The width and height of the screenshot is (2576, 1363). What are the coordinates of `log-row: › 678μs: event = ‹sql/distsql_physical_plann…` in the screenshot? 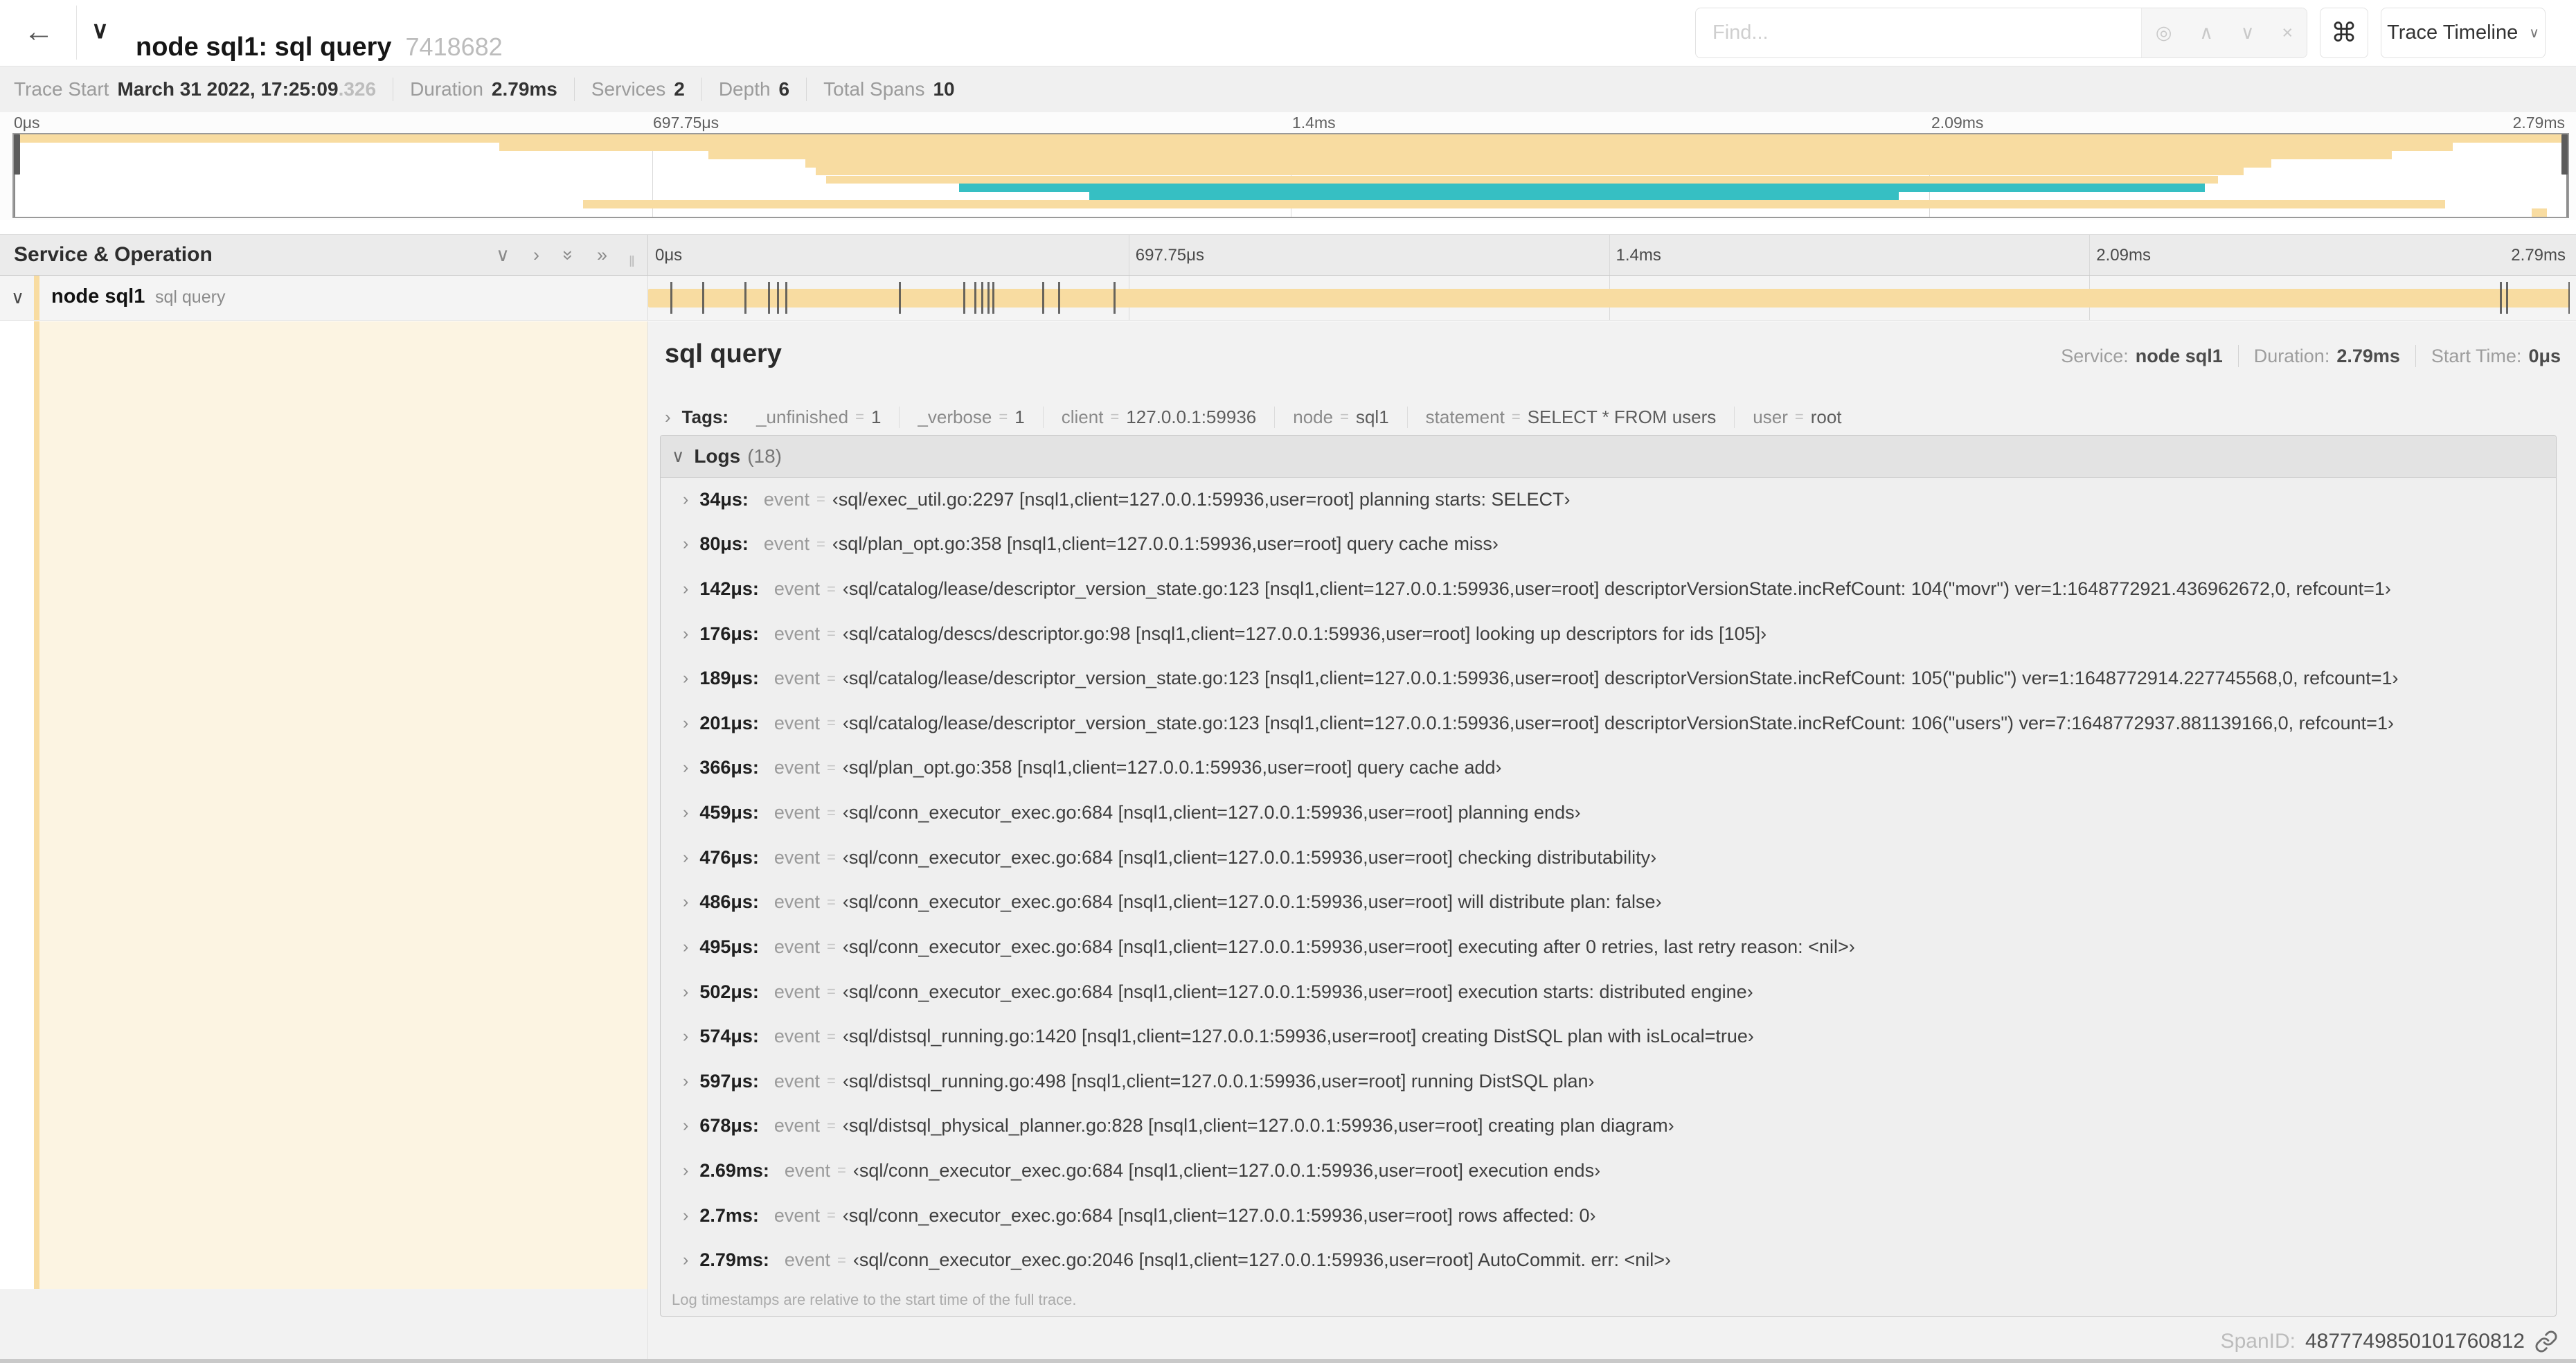 It's located at (1608, 1127).